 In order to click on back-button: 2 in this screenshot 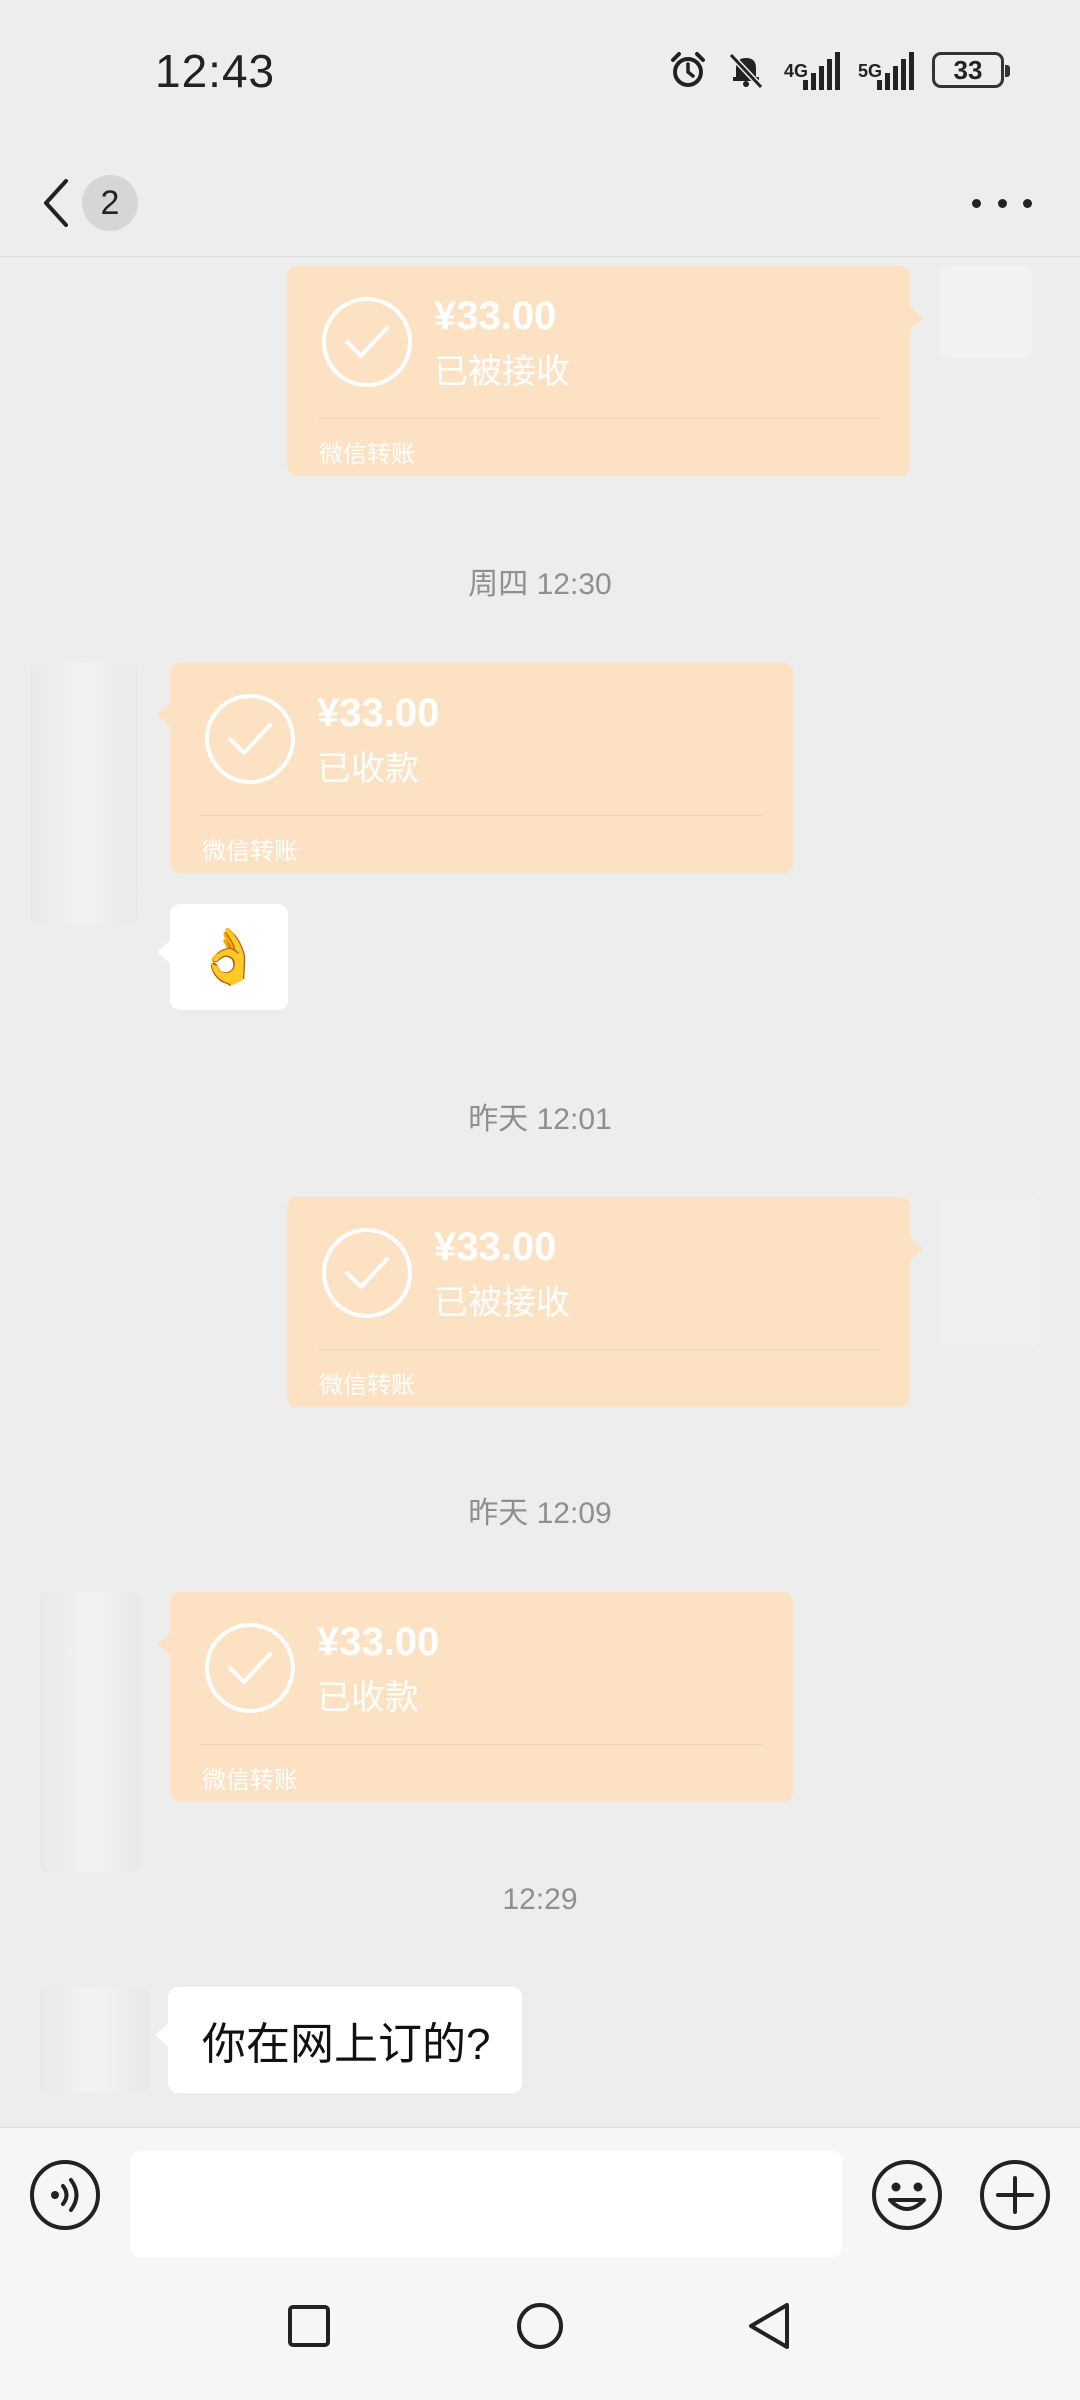, I will do `click(91, 203)`.